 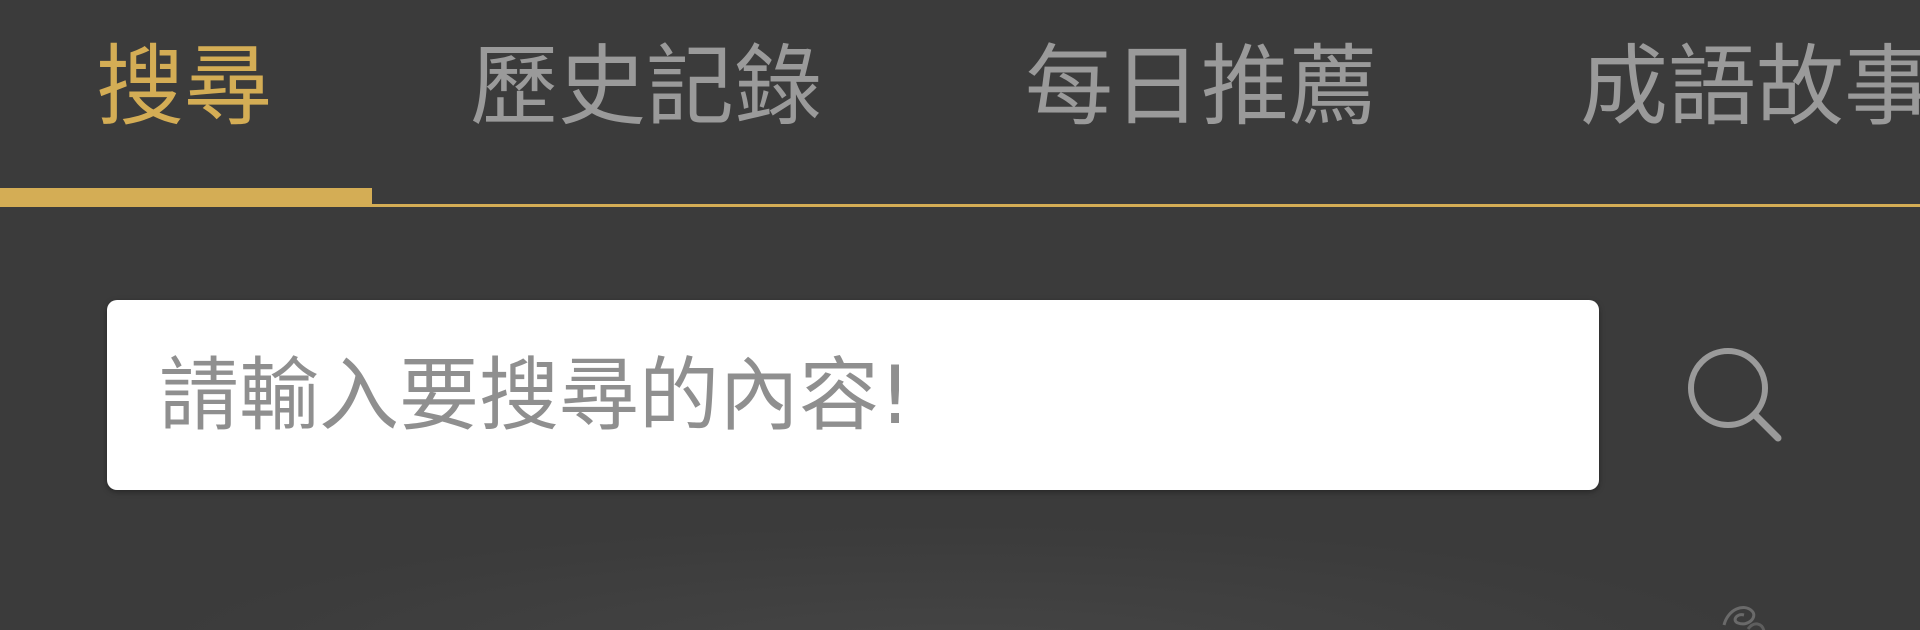 I want to click on tab-daily-recommendation: 每日推薦, so click(x=1201, y=87).